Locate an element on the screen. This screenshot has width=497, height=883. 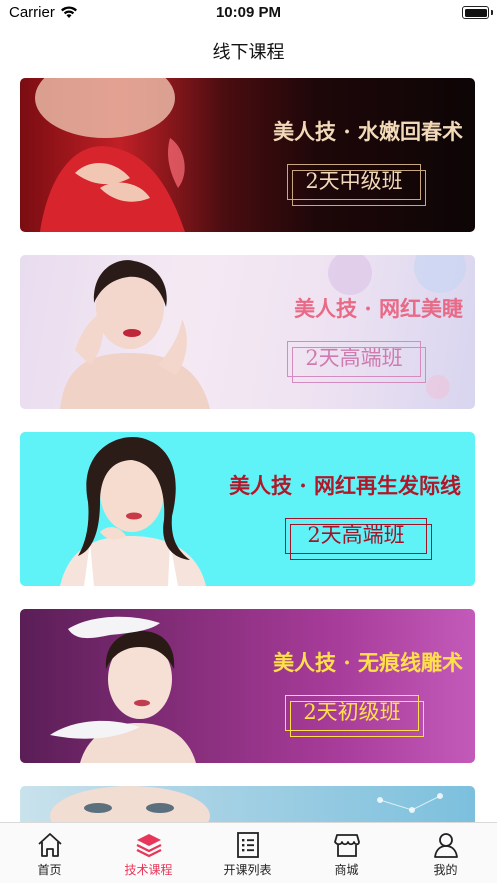
battery-icon is located at coordinates (475, 12).